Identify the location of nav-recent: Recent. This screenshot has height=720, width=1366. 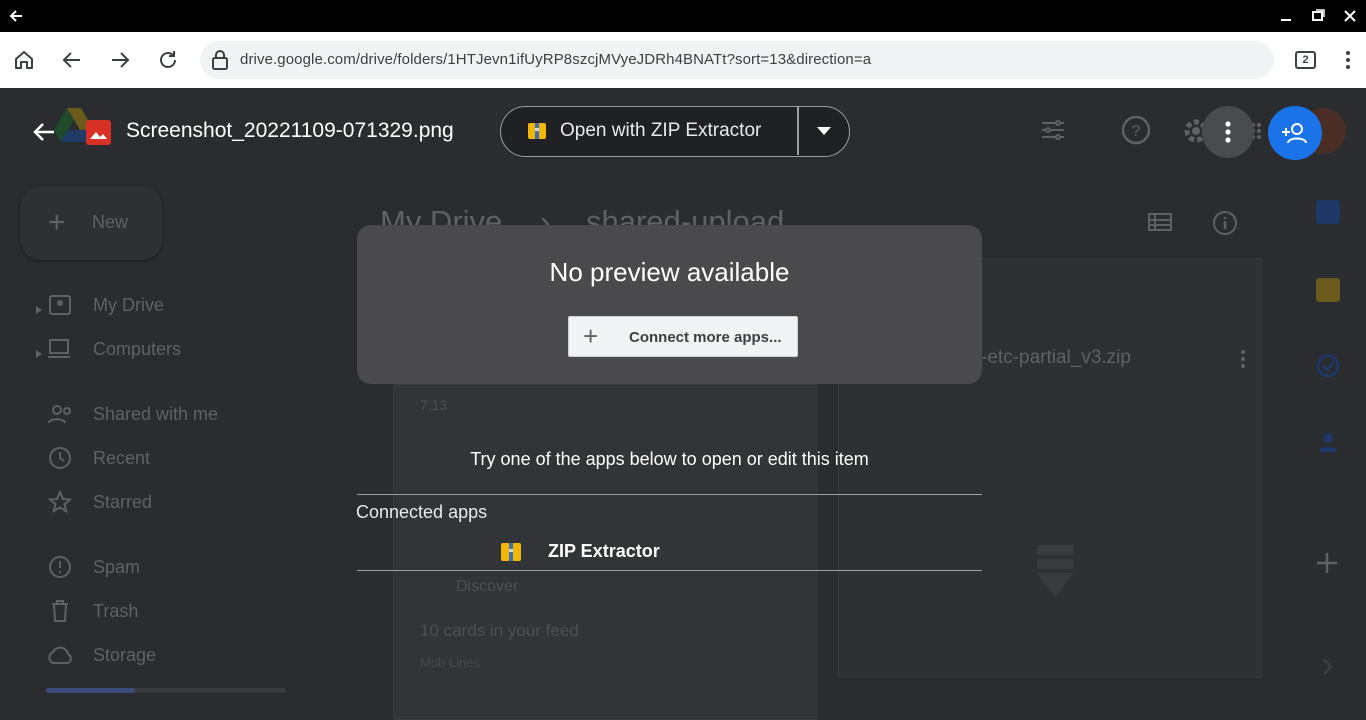
(121, 458).